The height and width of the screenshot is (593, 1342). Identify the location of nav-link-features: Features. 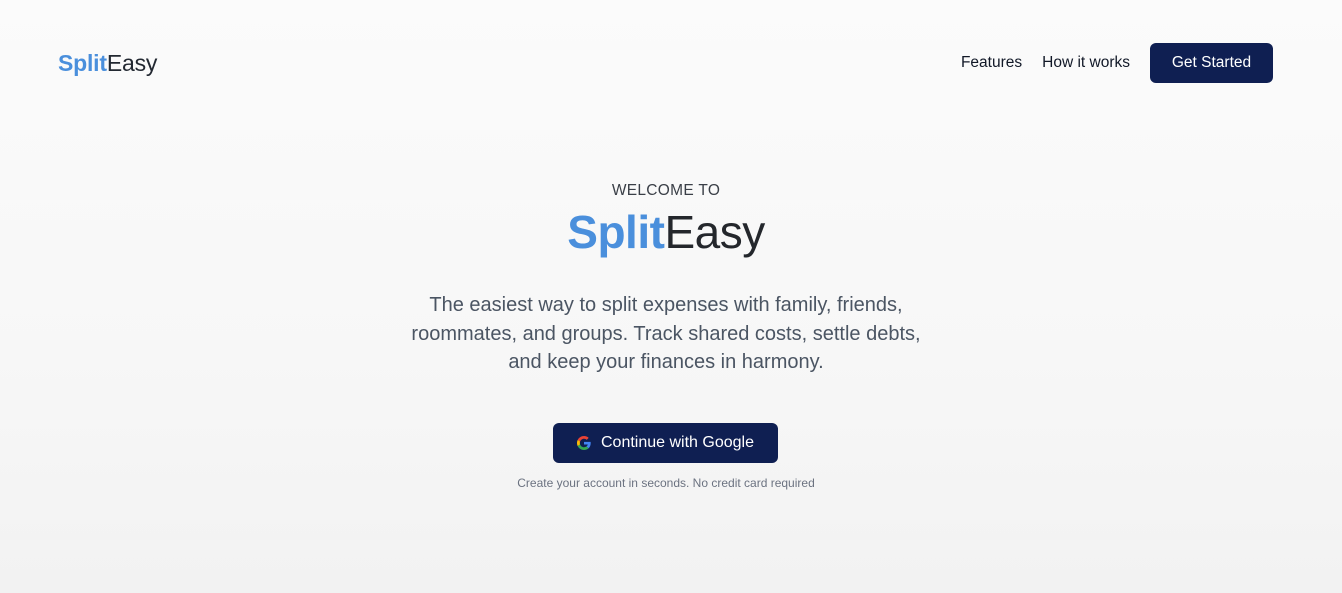
(991, 63).